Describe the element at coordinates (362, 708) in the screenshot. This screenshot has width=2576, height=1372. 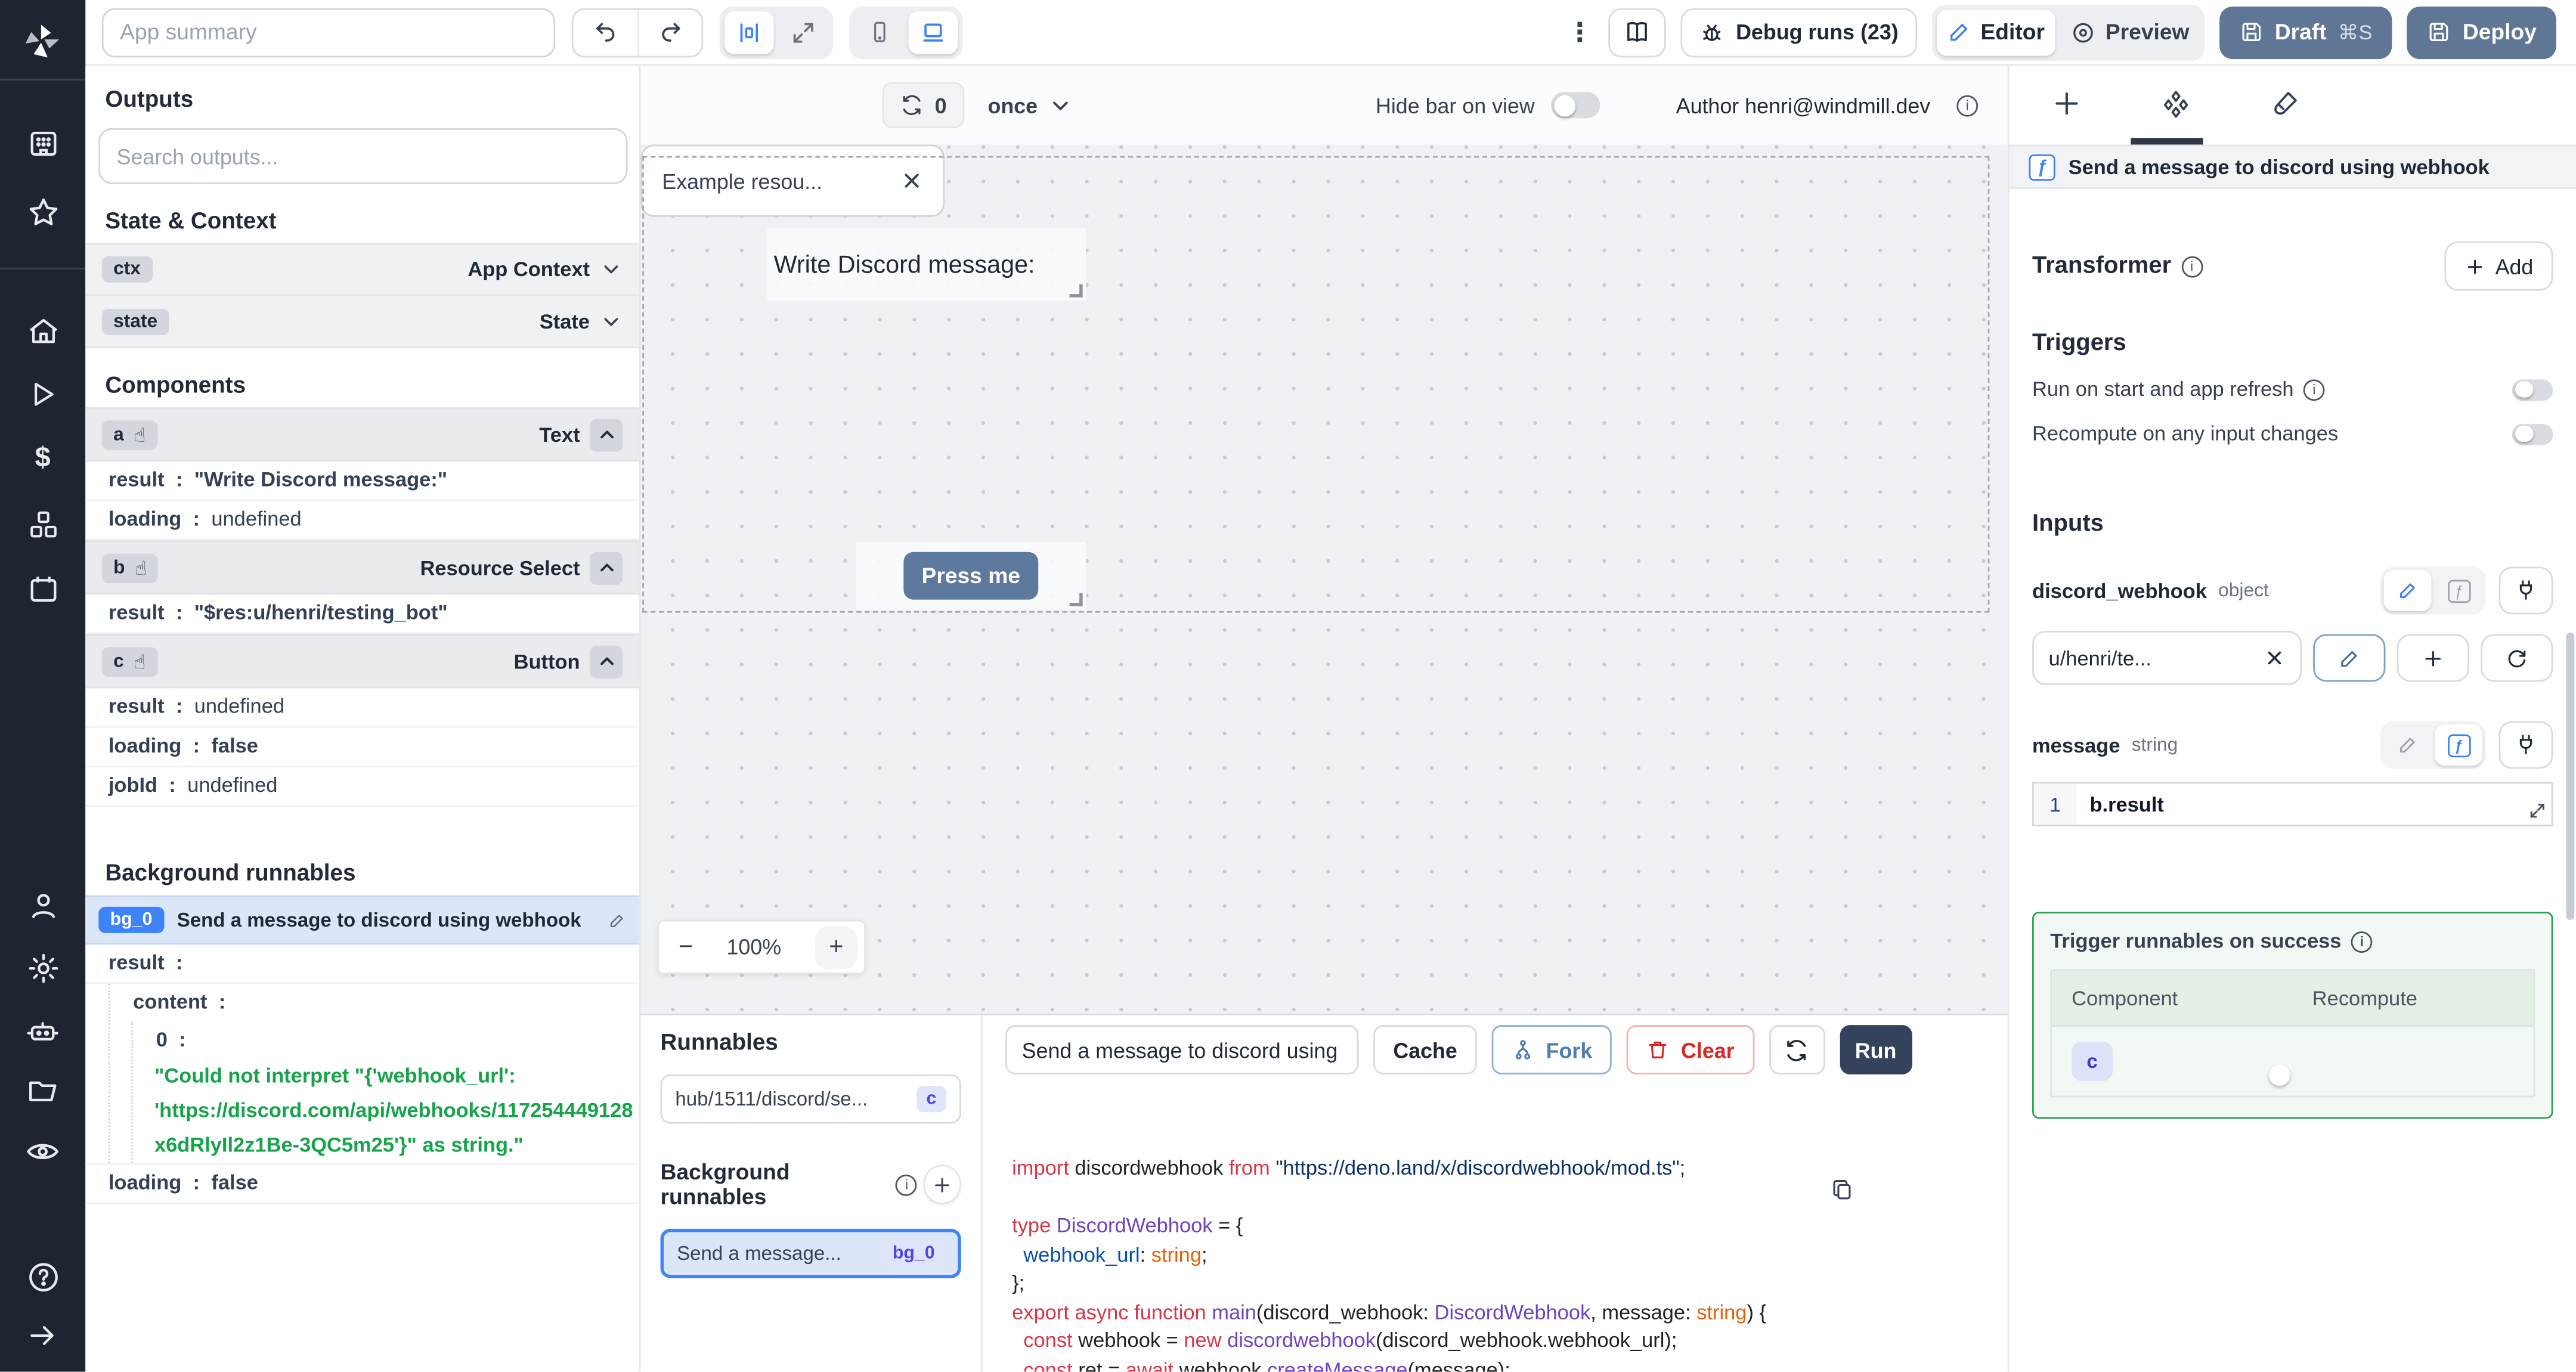
I see `output-kv-row: result: undefined` at that location.